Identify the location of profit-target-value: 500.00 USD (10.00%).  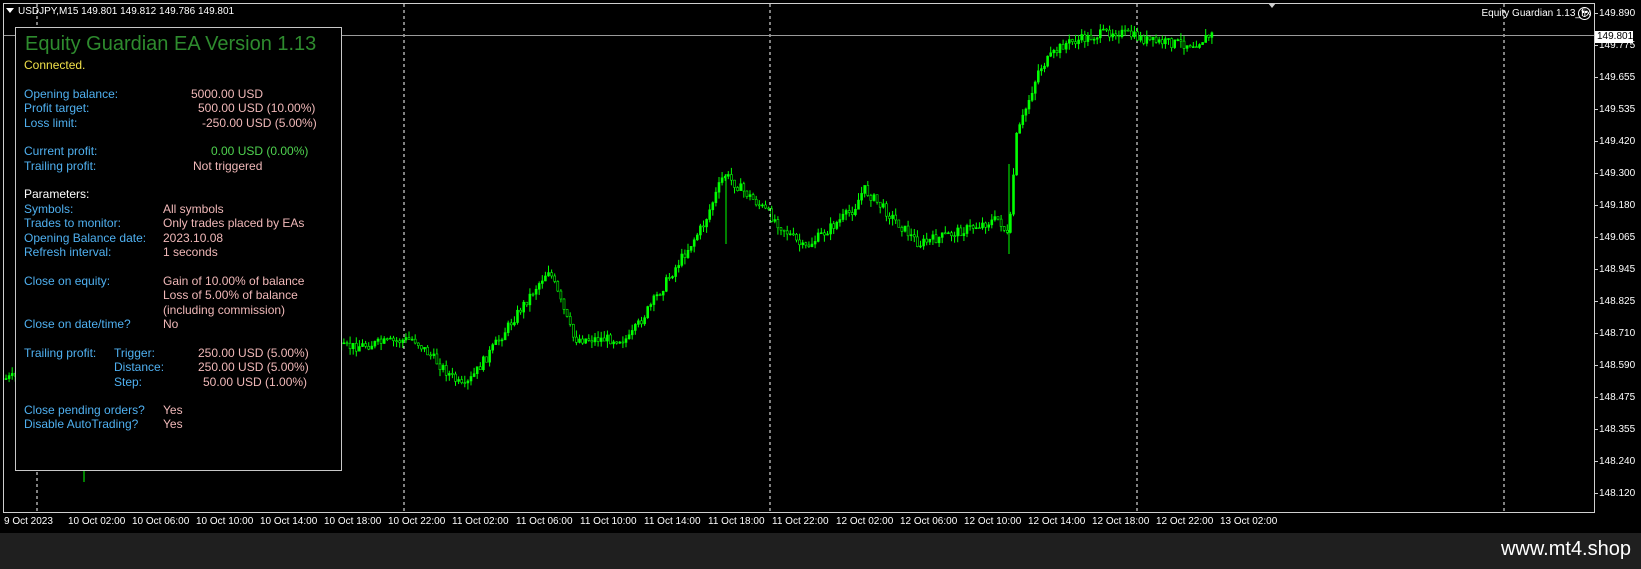
(257, 108).